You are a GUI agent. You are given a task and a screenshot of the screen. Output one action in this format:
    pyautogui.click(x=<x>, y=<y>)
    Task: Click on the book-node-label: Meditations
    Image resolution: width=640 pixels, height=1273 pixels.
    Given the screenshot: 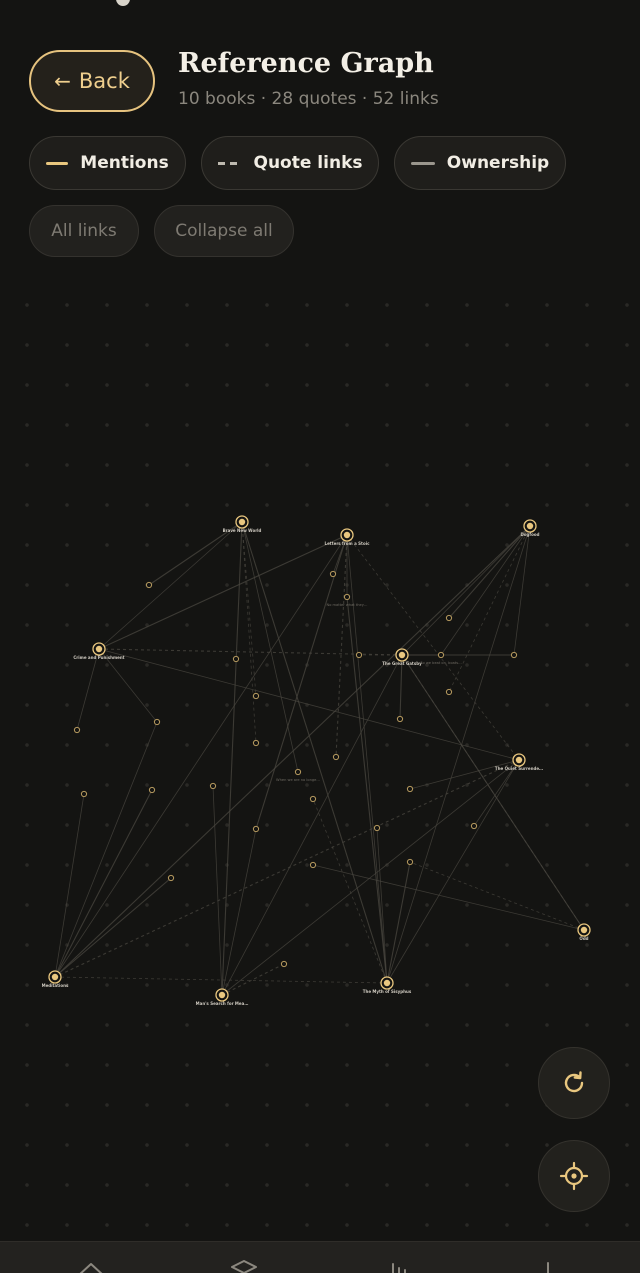 What is the action you would take?
    pyautogui.click(x=55, y=985)
    